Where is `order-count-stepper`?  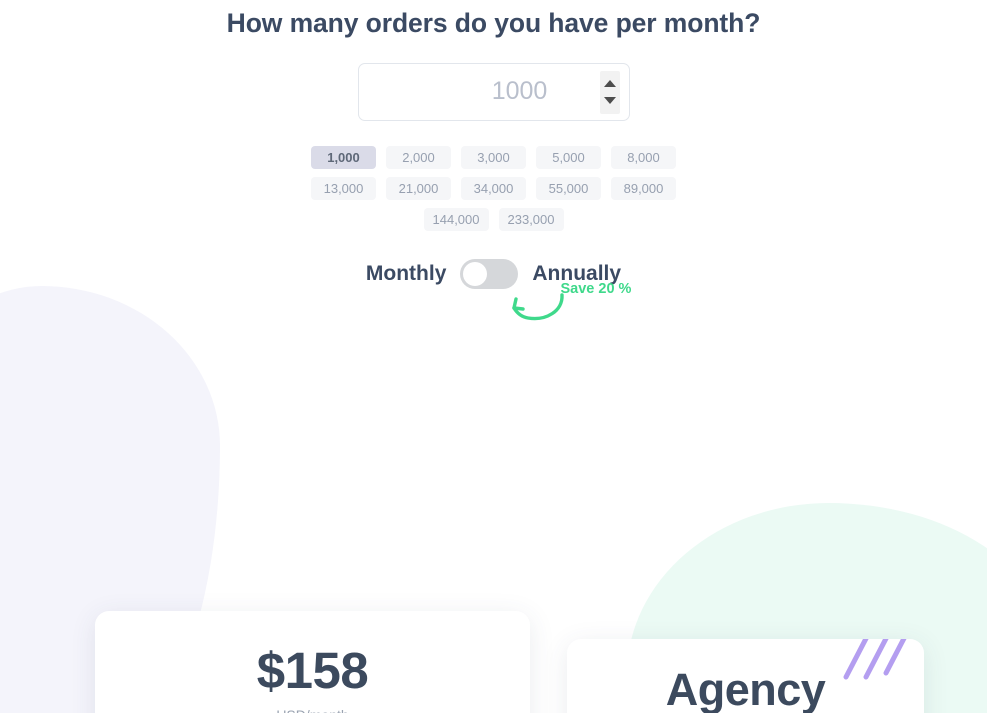
order-count-stepper is located at coordinates (609, 92).